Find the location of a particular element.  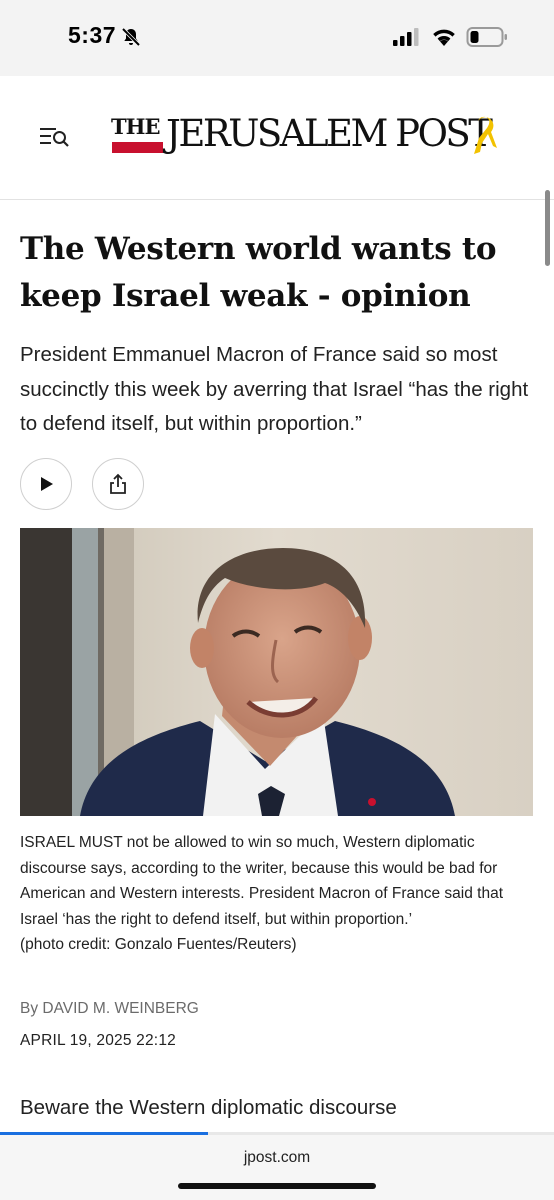

site-logo: THE JERUSALEM POST is located at coordinates (308, 139).